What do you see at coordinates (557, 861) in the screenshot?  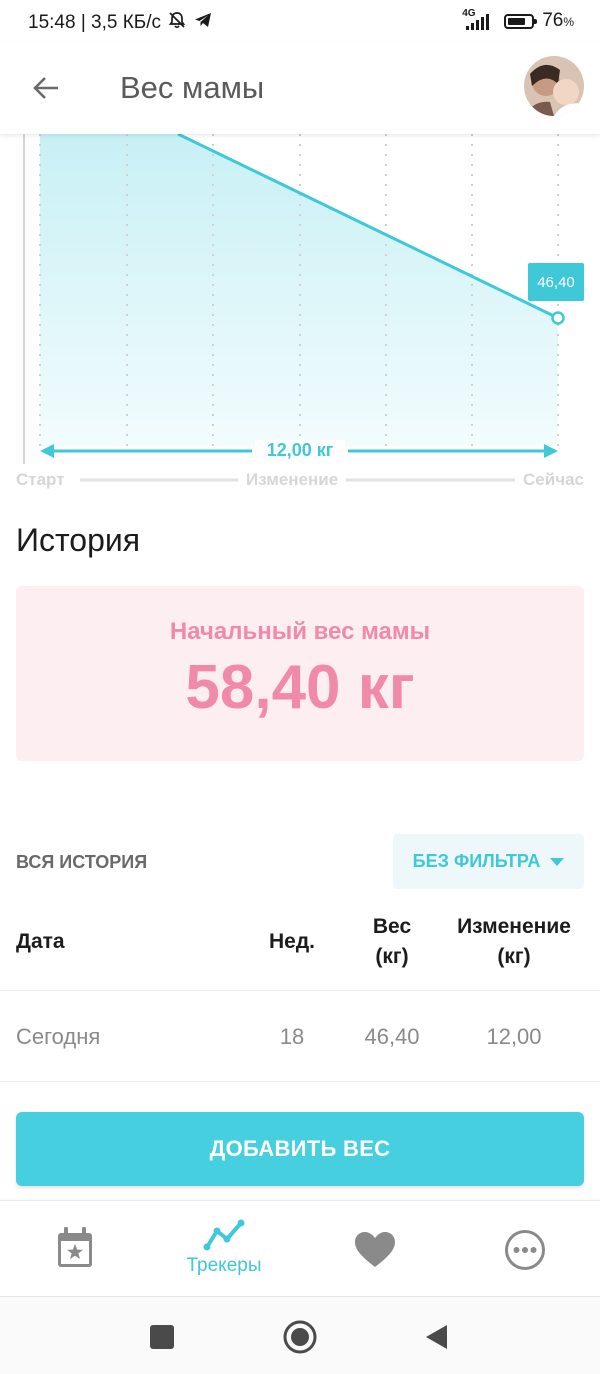 I see `caret-down-icon` at bounding box center [557, 861].